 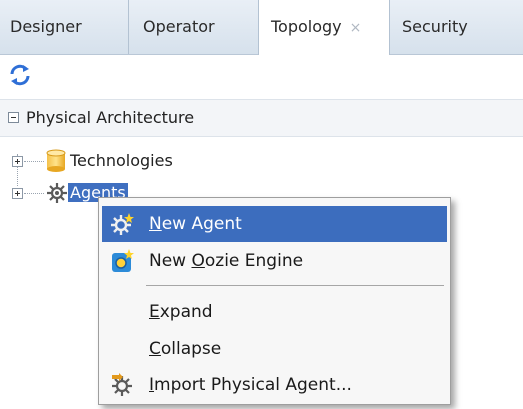 I want to click on collapse-icon, so click(x=13, y=117).